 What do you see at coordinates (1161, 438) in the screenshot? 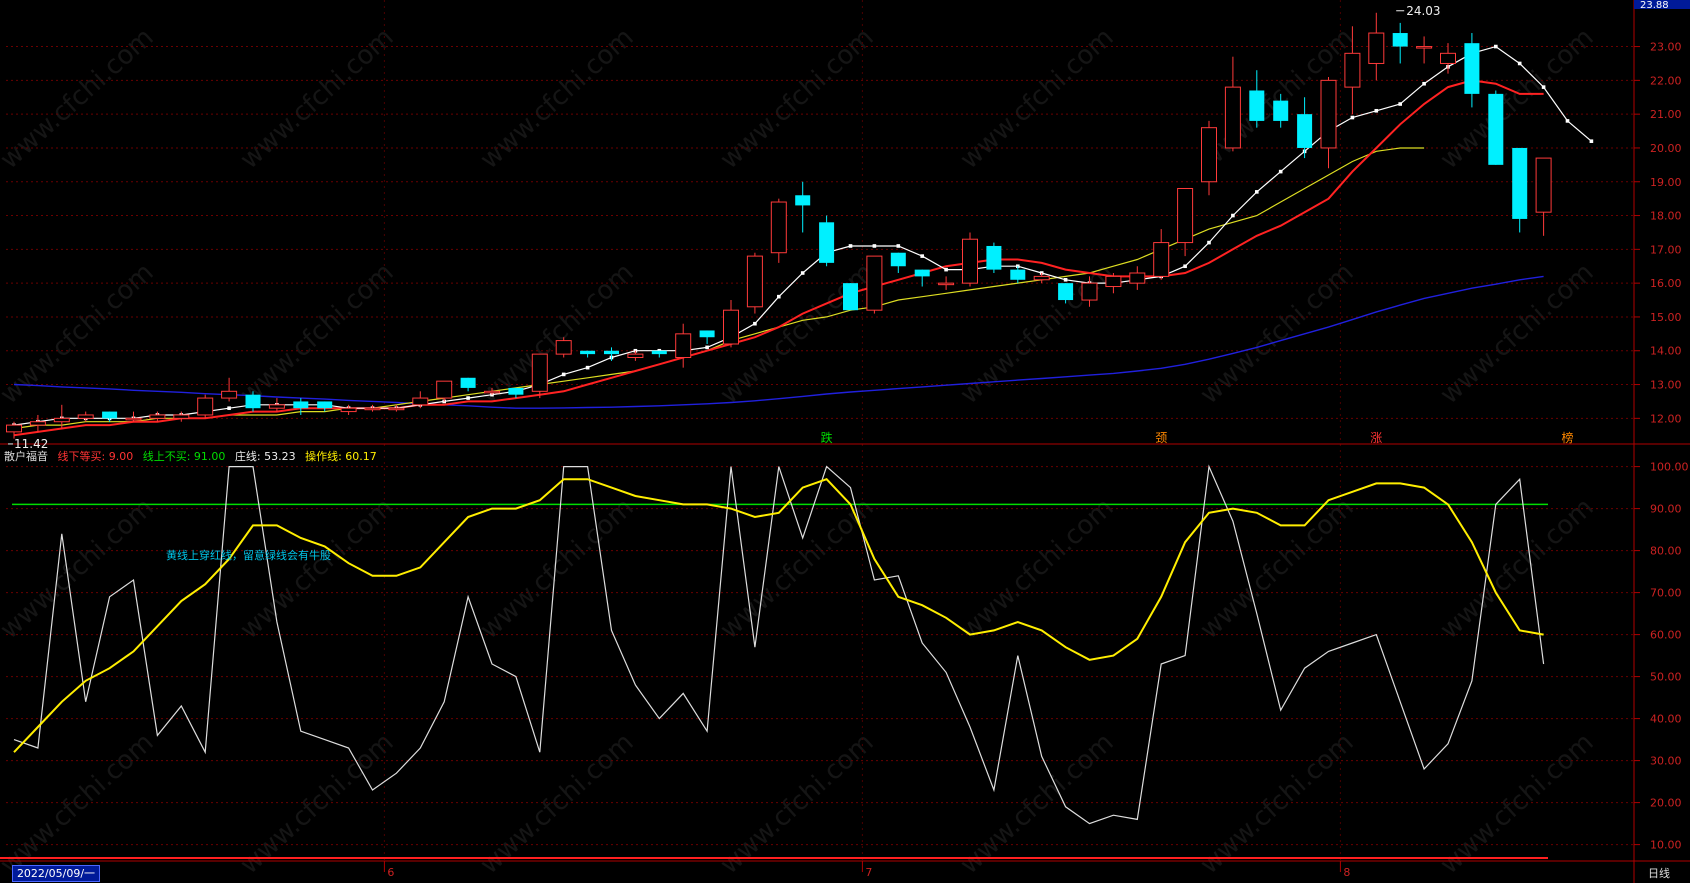
I see `signal-glyph: 颈` at bounding box center [1161, 438].